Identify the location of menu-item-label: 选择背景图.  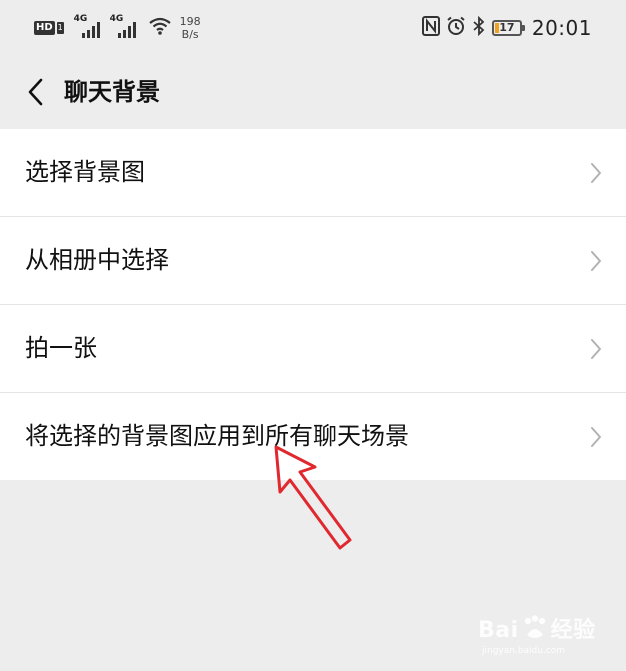
(85, 172).